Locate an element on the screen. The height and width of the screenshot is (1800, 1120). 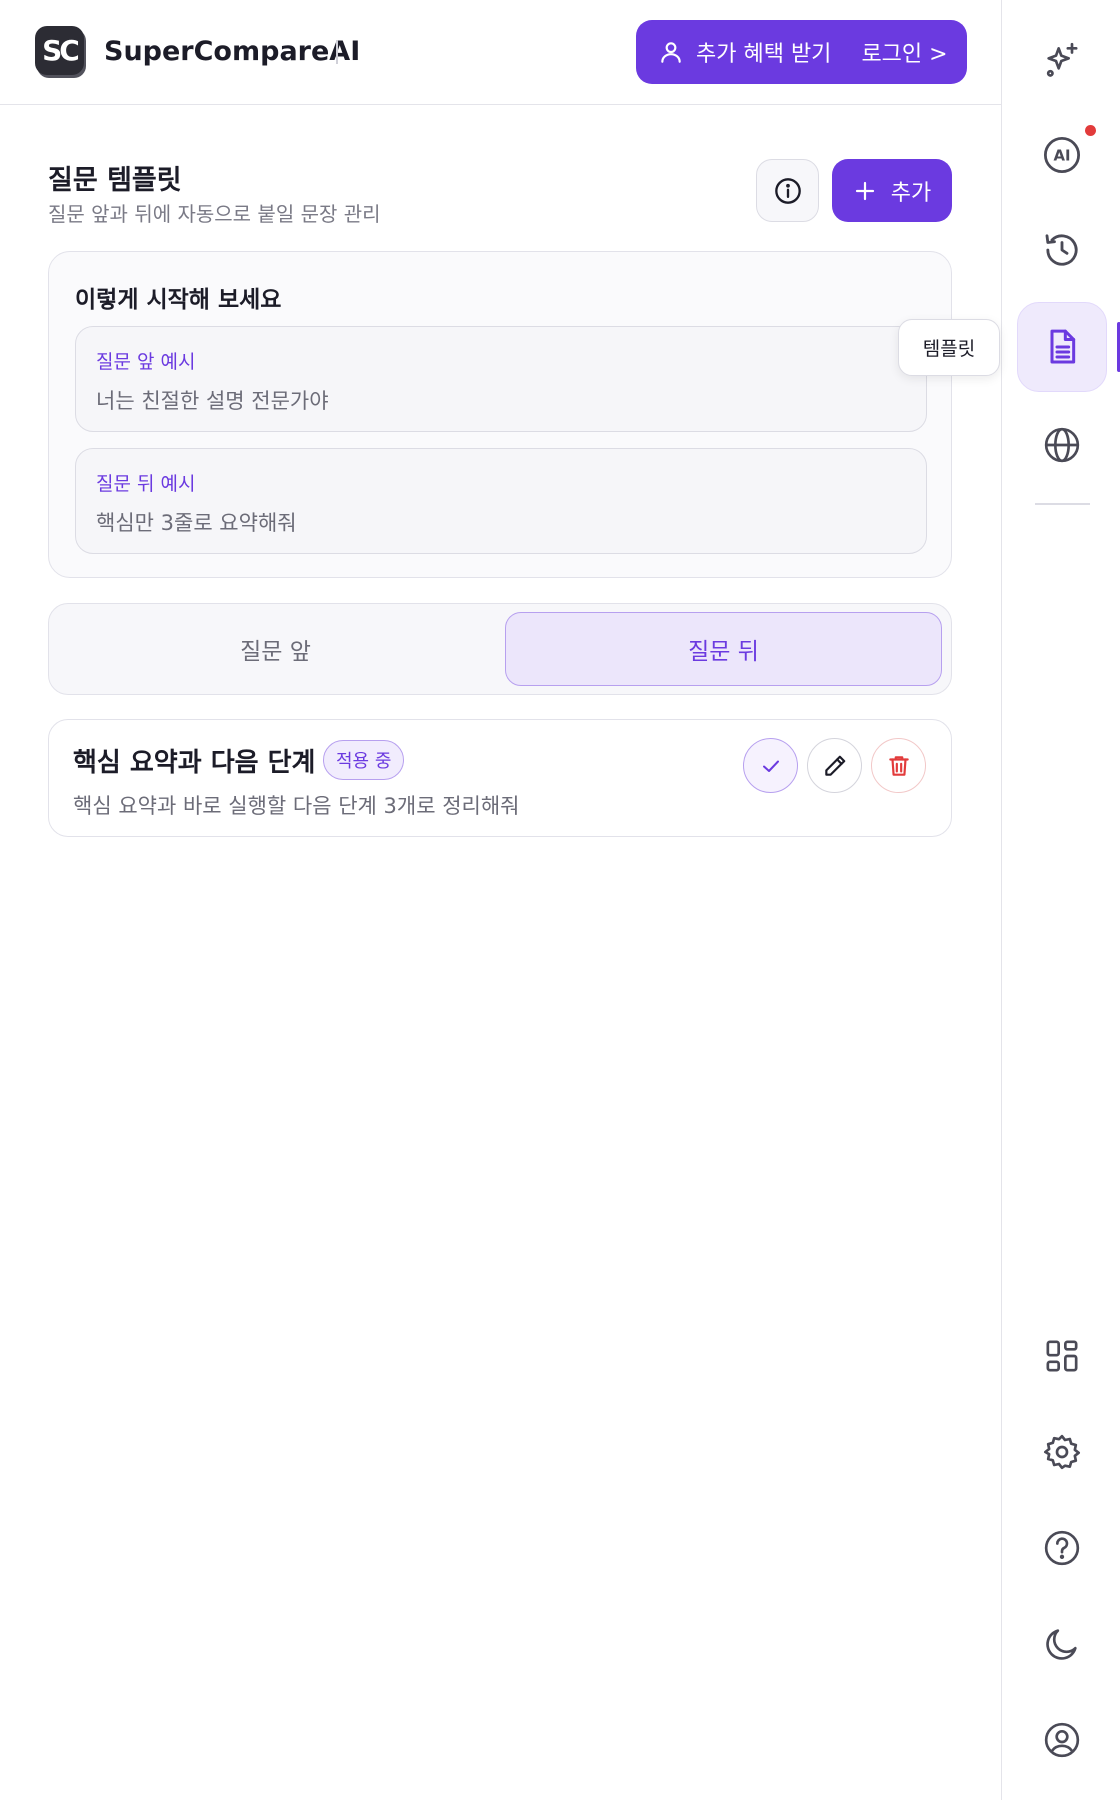
login-label: 로그인 > is located at coordinates (904, 54).